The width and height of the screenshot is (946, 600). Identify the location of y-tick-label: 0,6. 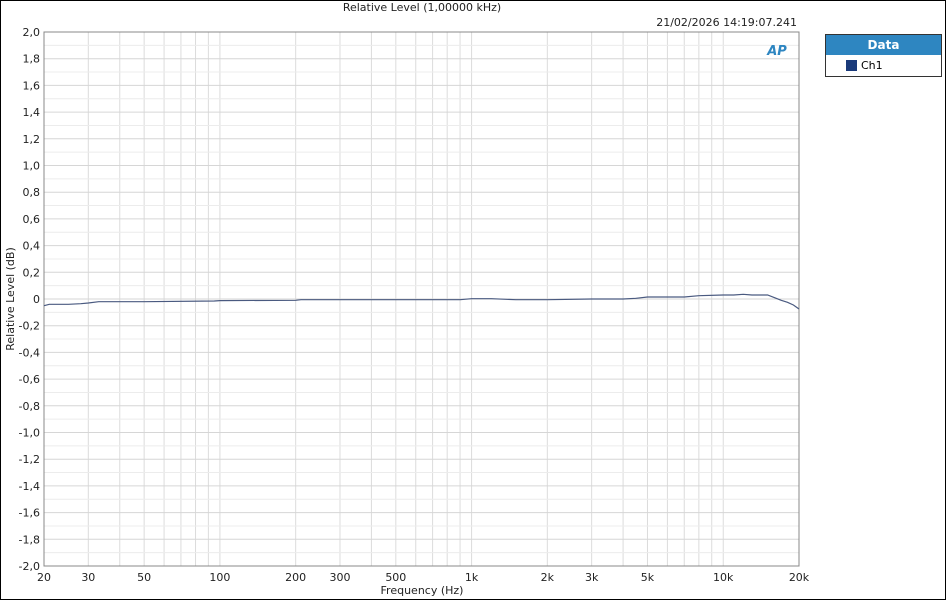
(32, 219).